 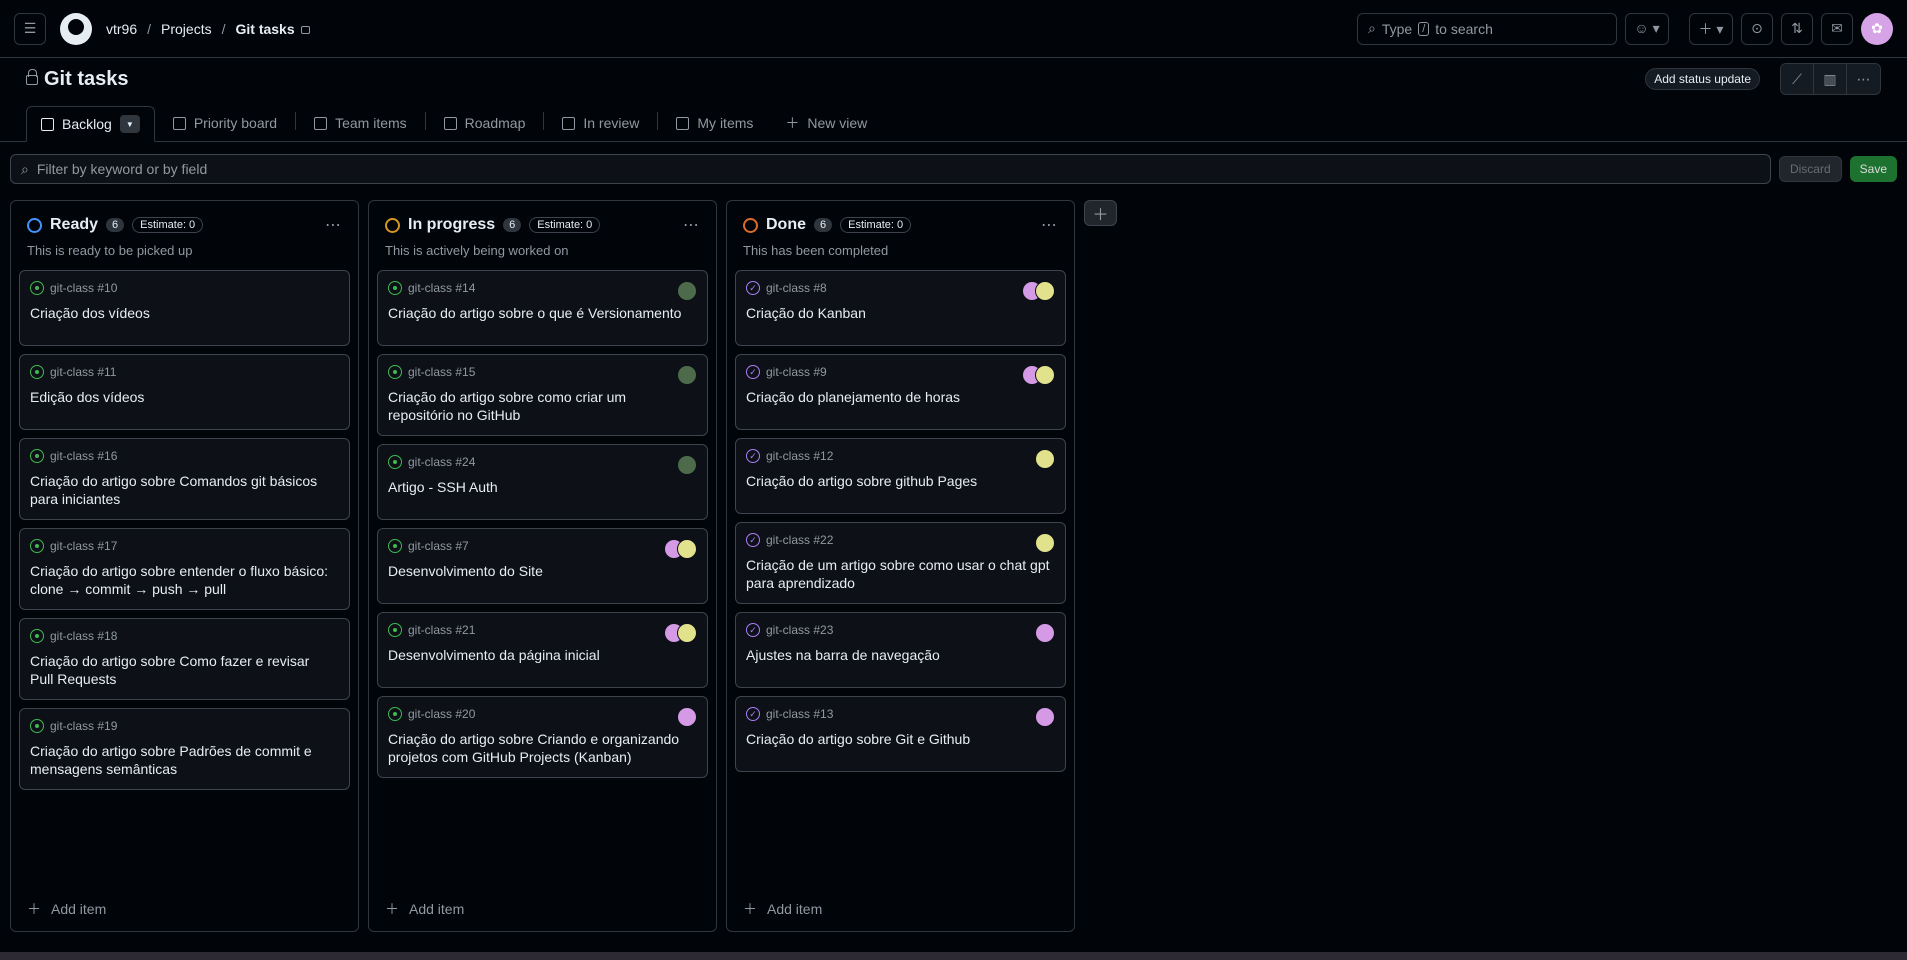 What do you see at coordinates (121, 29) in the screenshot?
I see `breadcrumb-owner: vtr96` at bounding box center [121, 29].